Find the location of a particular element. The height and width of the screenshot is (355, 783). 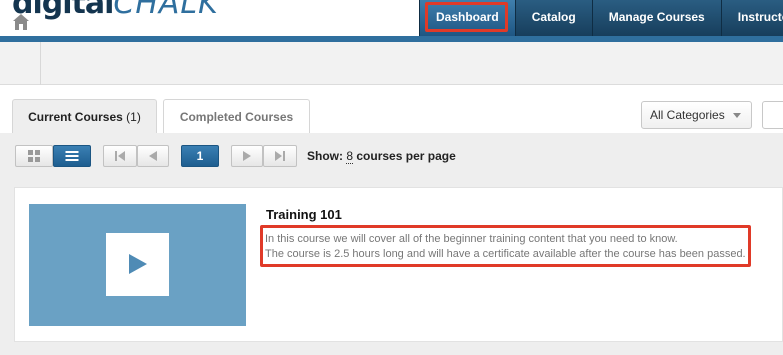

tab-current-courses: Current Courses (1) is located at coordinates (84, 116).